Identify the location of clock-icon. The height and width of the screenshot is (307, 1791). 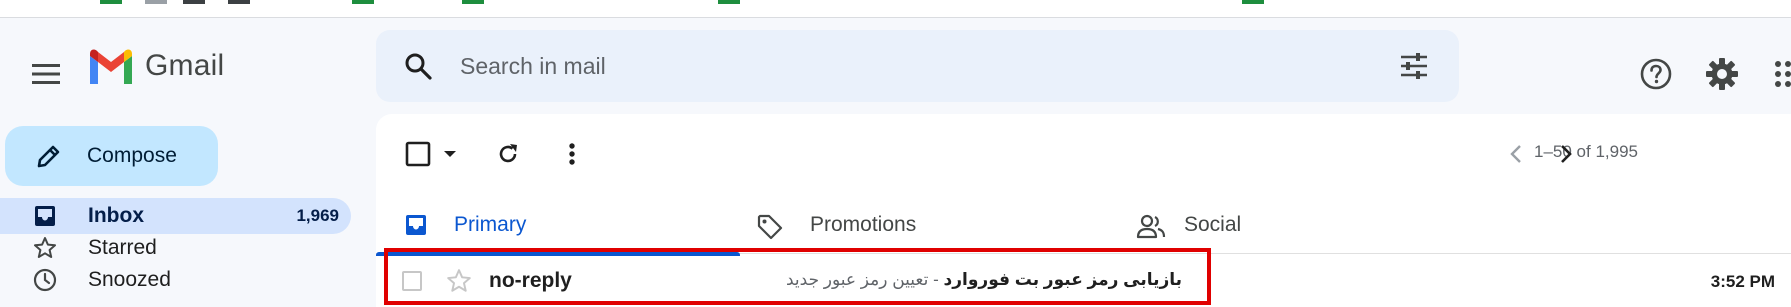
(45, 280).